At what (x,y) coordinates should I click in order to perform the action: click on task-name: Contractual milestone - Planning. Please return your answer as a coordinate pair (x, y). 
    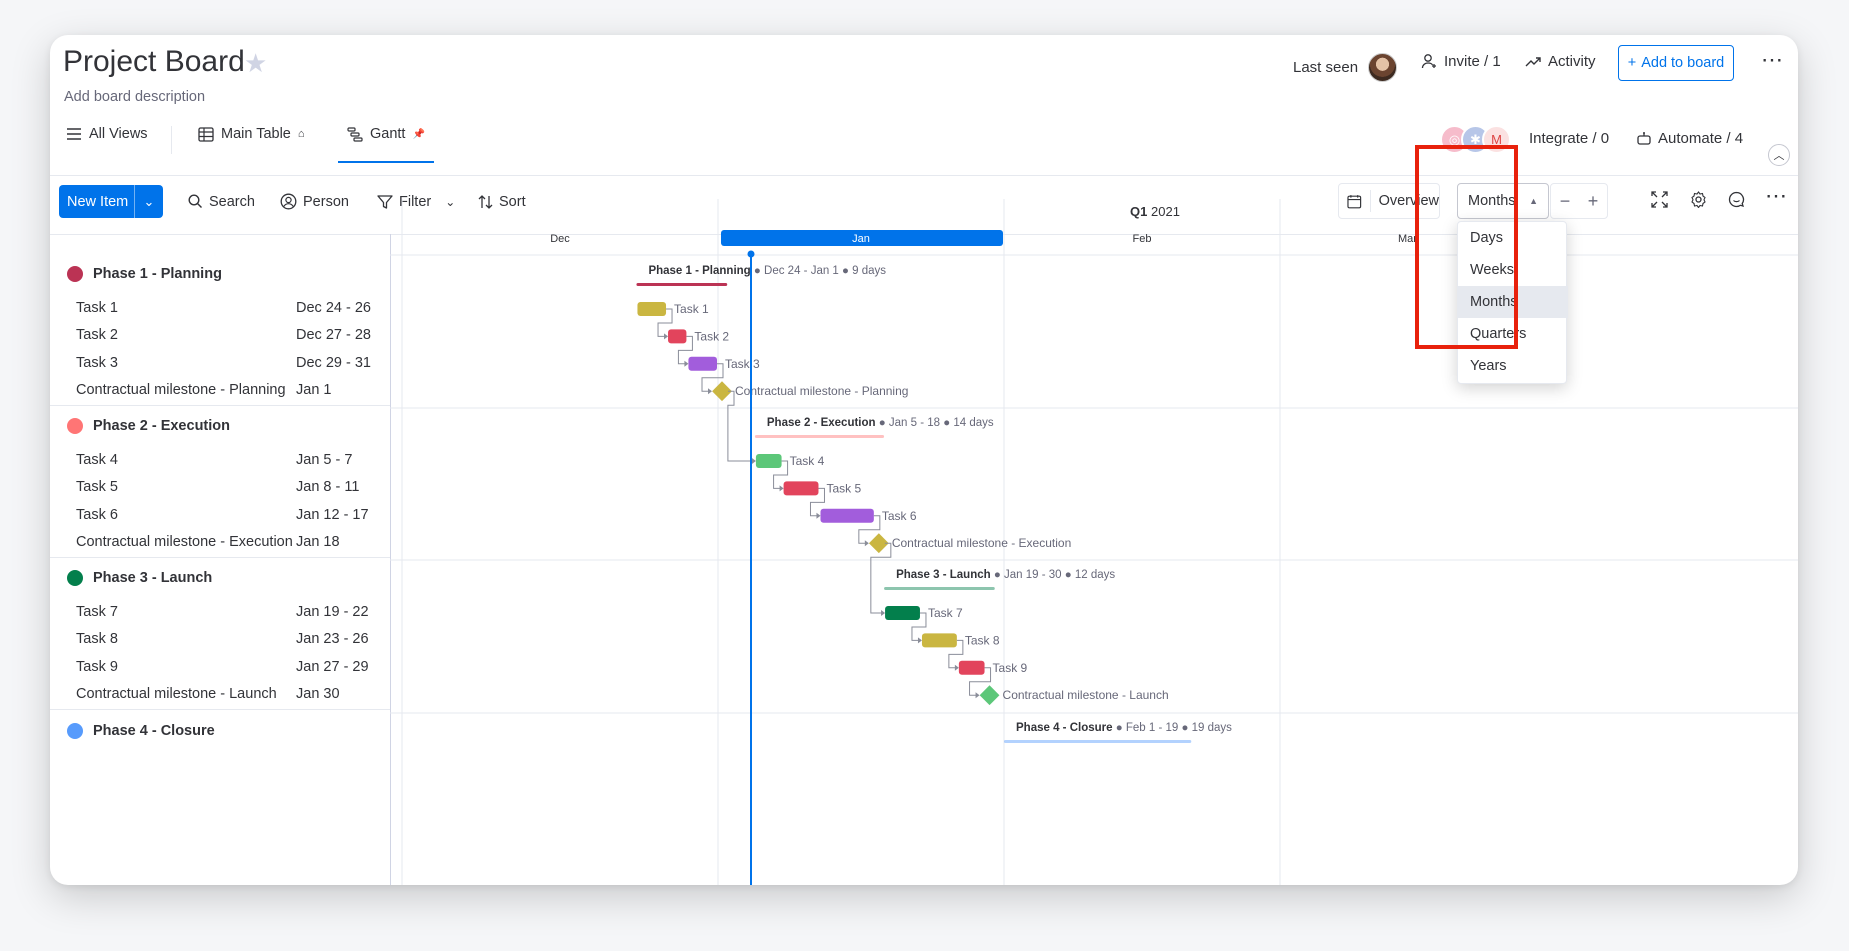
    Looking at the image, I should click on (181, 390).